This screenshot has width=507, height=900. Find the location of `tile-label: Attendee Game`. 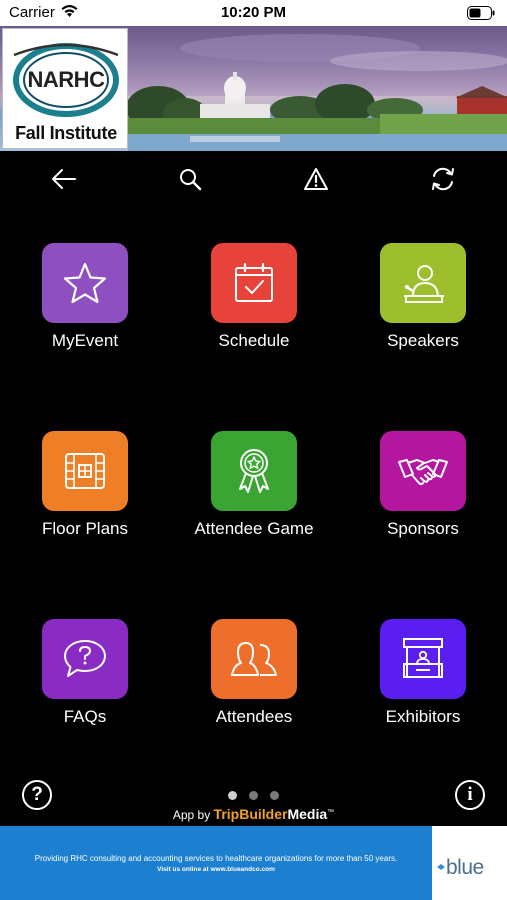

tile-label: Attendee Game is located at coordinates (254, 528).